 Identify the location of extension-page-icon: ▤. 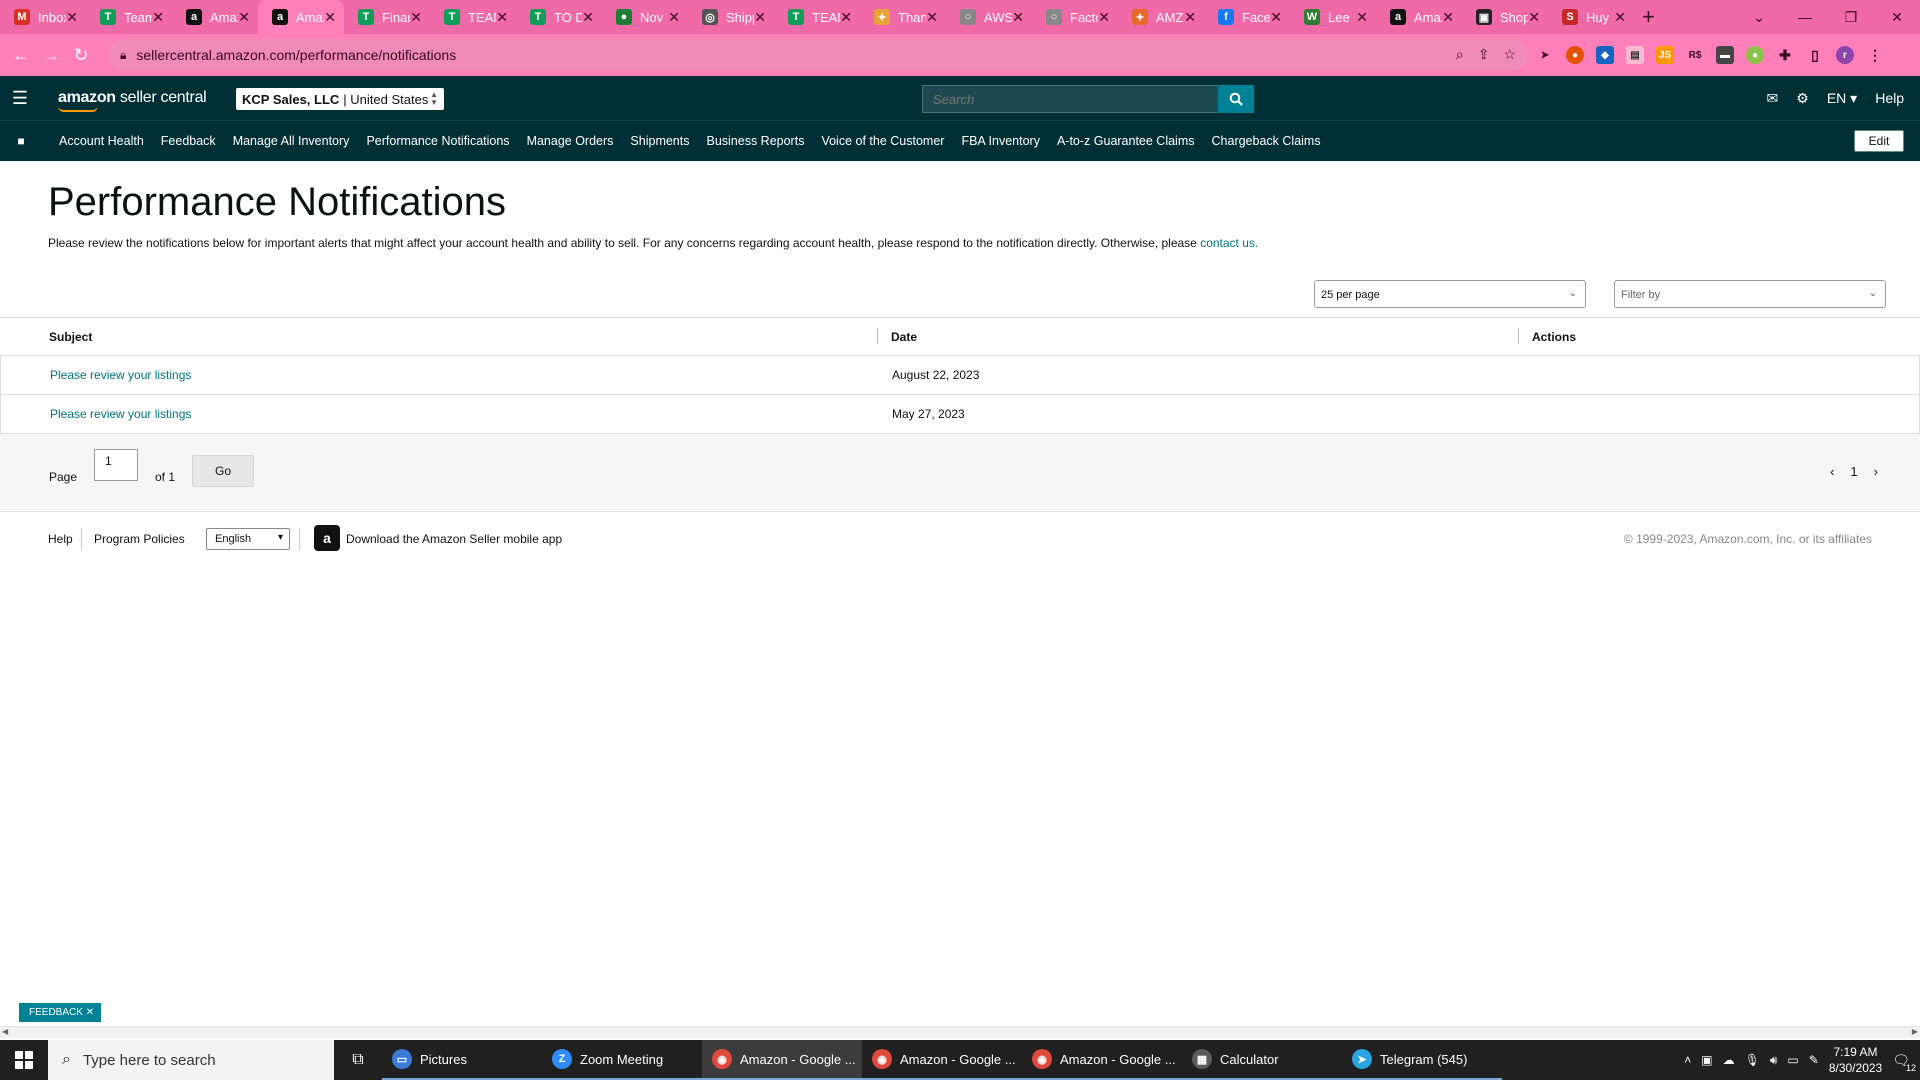
(1635, 55).